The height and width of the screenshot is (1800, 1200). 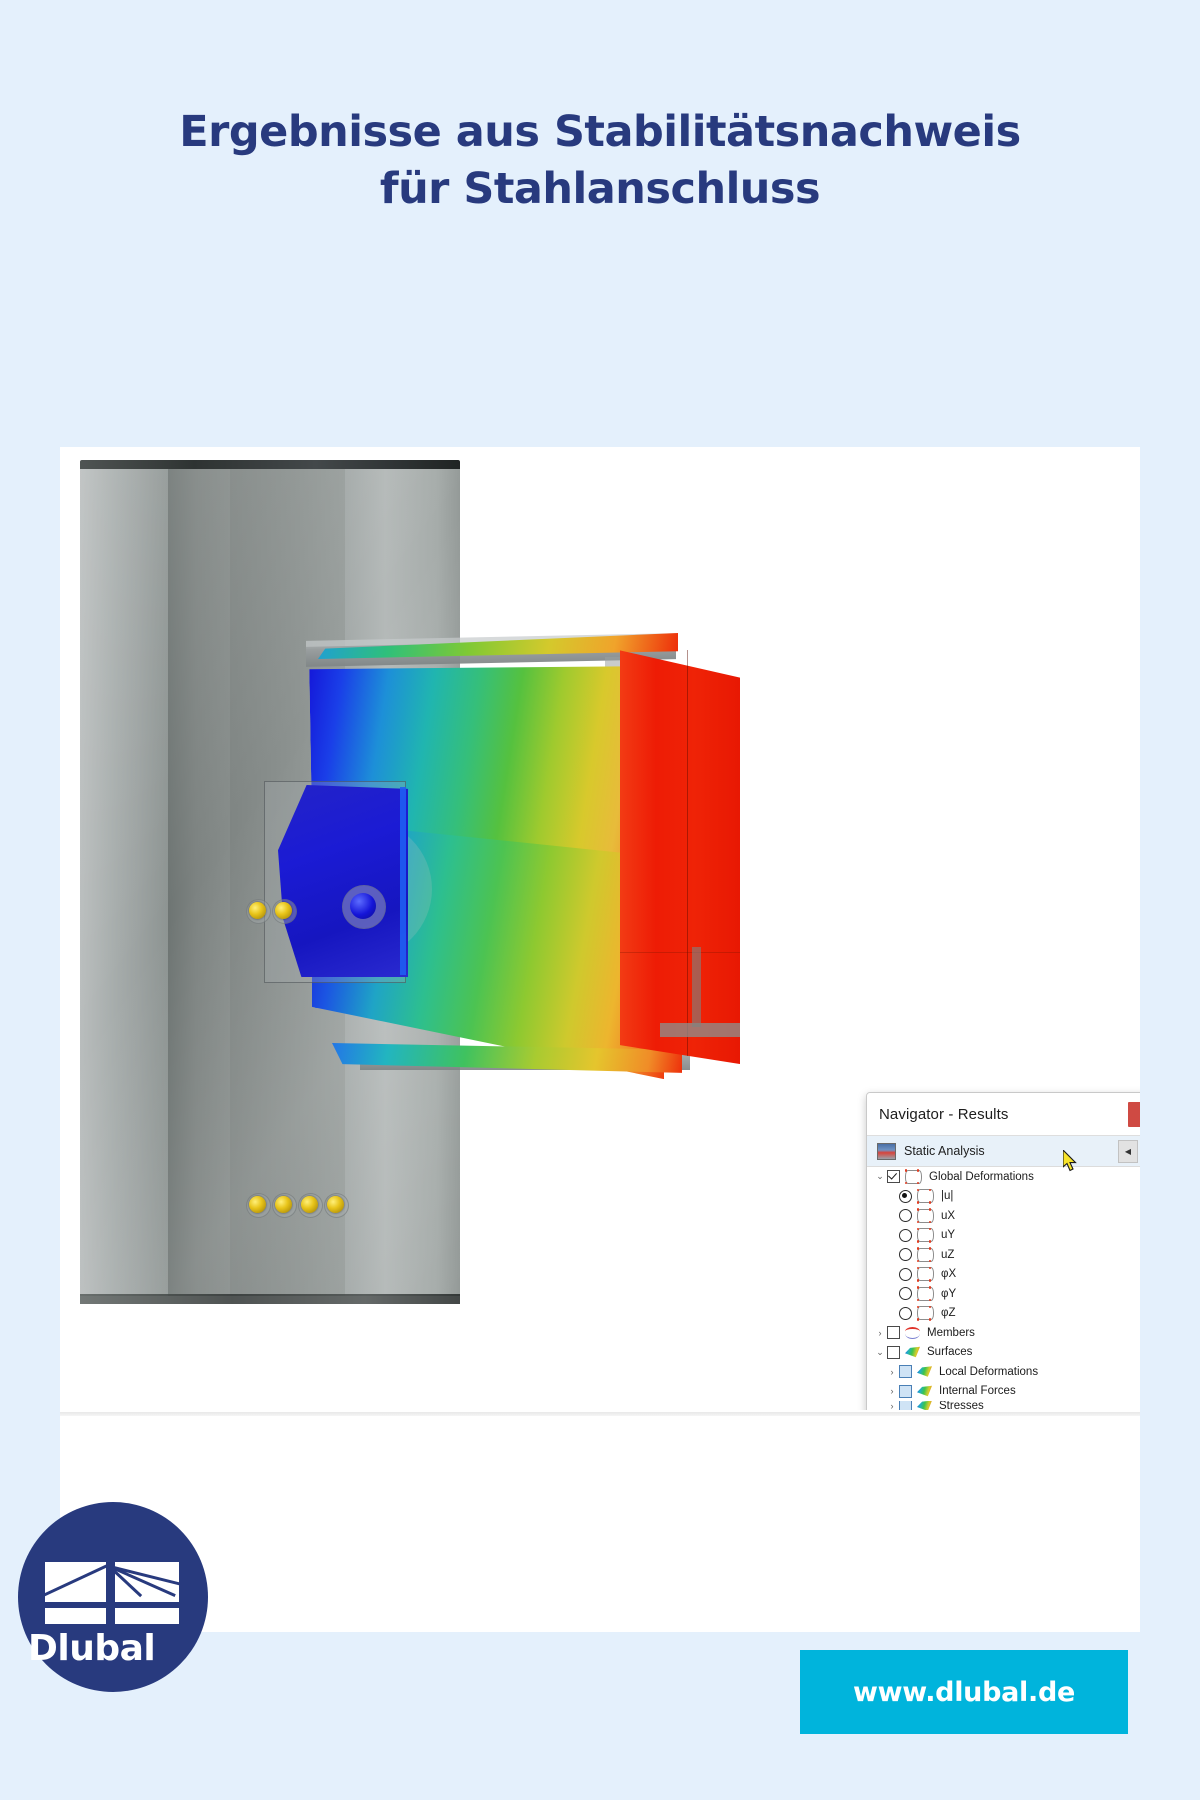 I want to click on bolt-blue, so click(x=363, y=906).